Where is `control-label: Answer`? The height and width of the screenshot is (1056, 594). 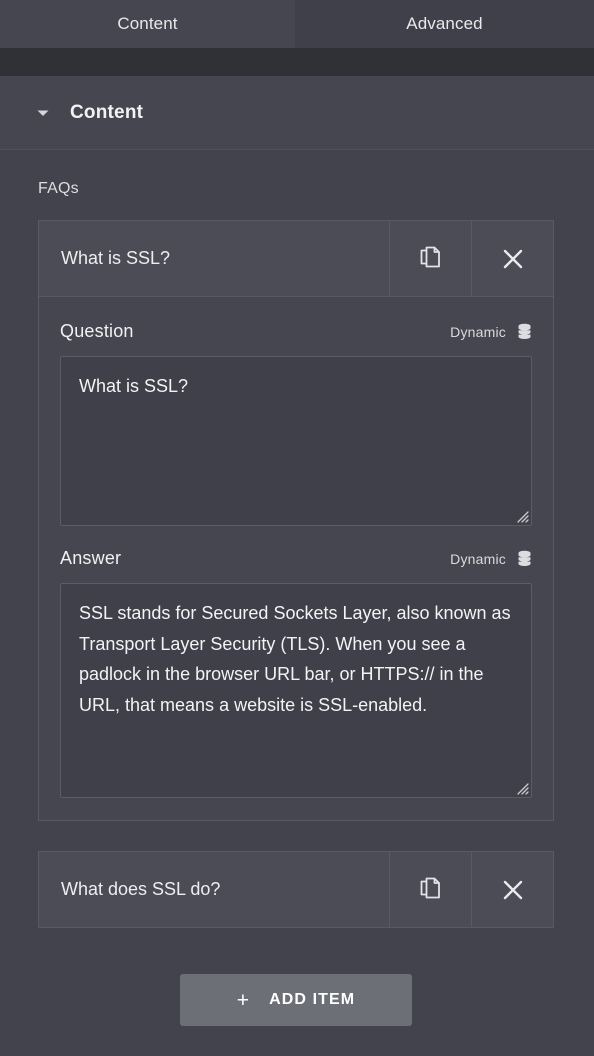 control-label: Answer is located at coordinates (91, 558).